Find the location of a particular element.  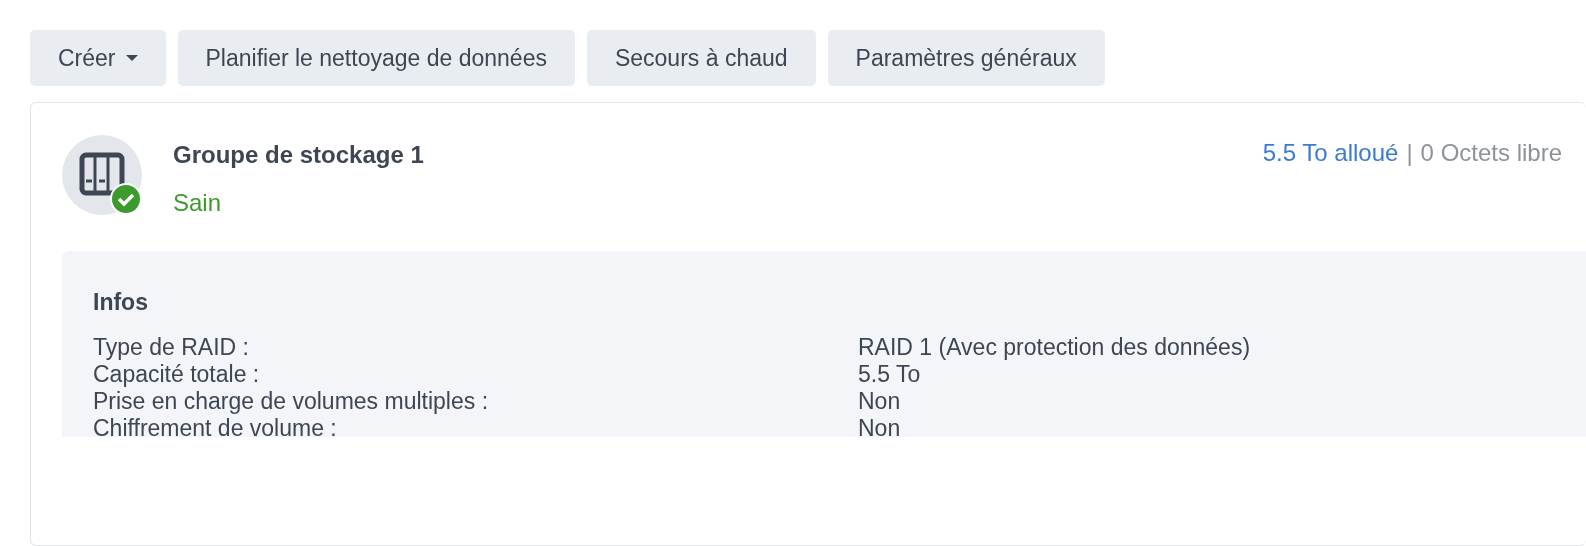

toolbar-button: Paramètres généraux is located at coordinates (966, 58).